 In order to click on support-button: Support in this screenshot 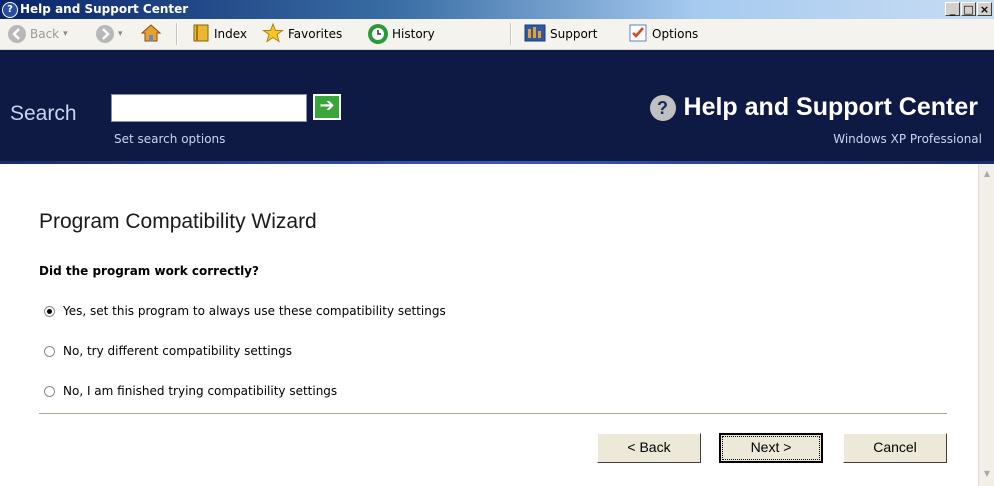, I will do `click(560, 34)`.